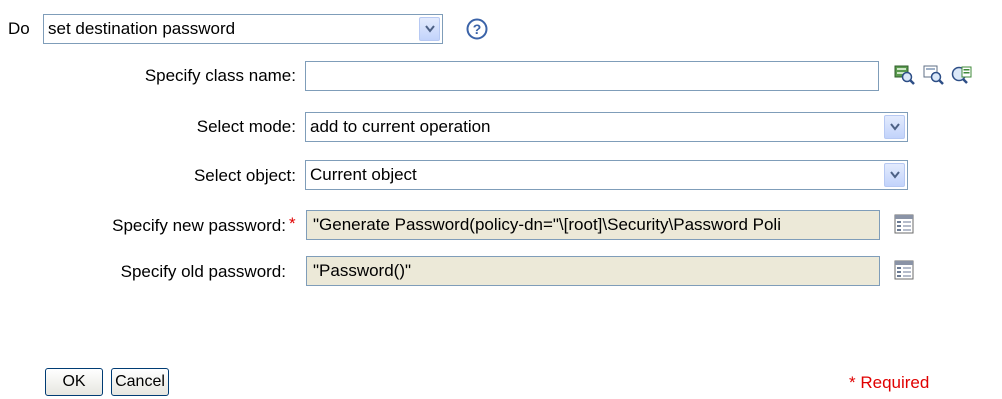 This screenshot has width=1002, height=399. I want to click on browse-object-icon, so click(933, 75).